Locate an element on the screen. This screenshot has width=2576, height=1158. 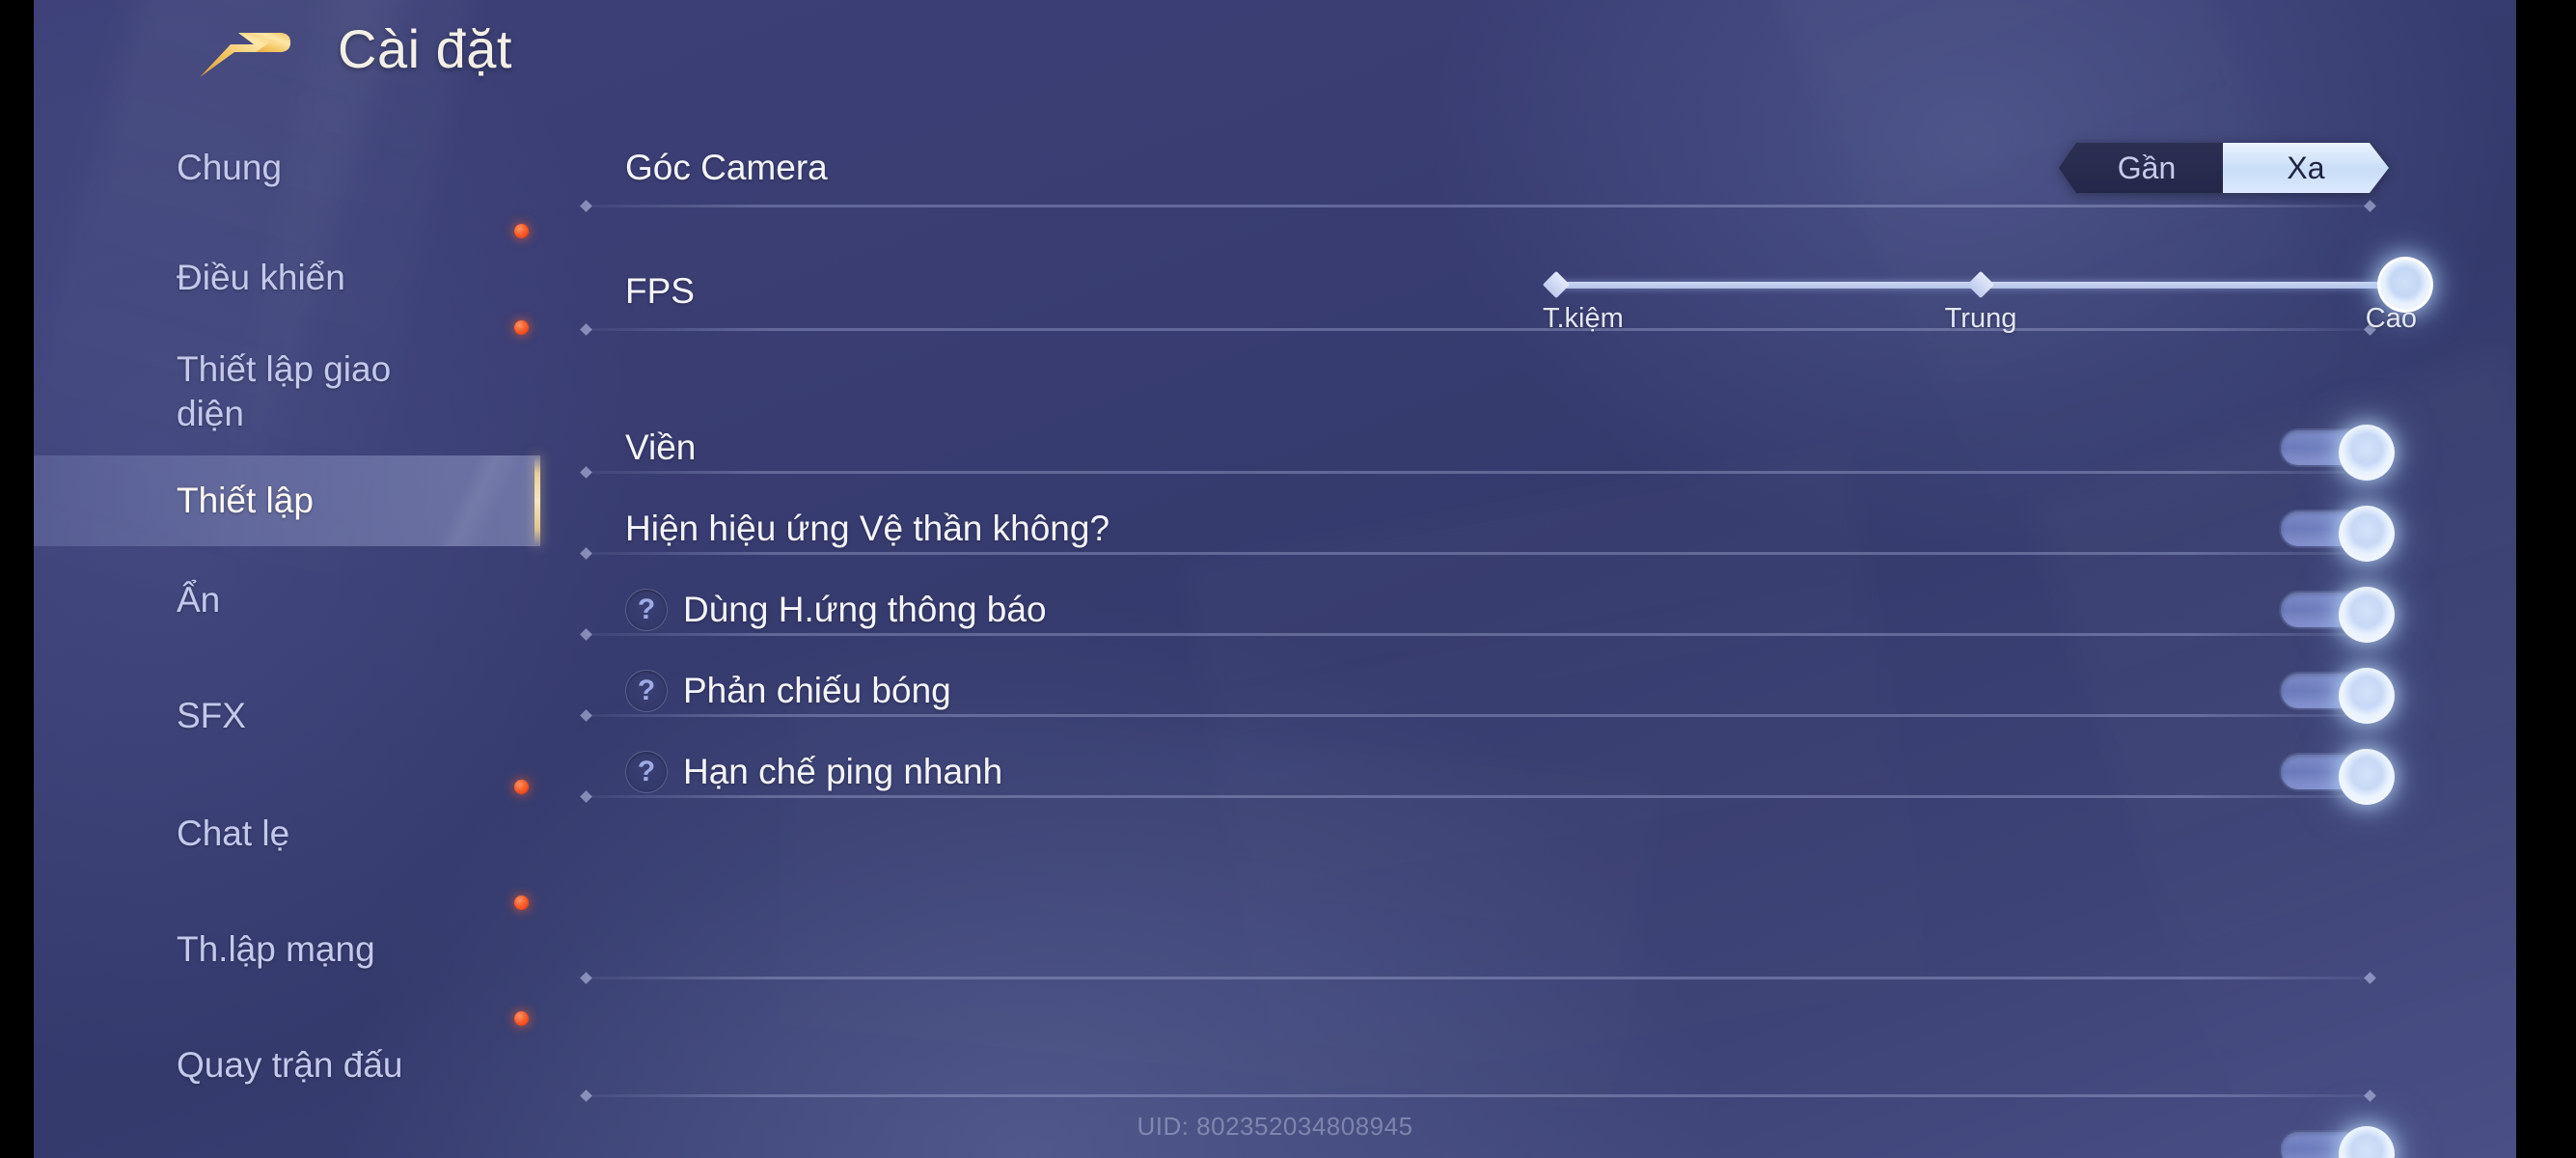
settings-row: ? Phản chiếu bóng is located at coordinates (1528, 690).